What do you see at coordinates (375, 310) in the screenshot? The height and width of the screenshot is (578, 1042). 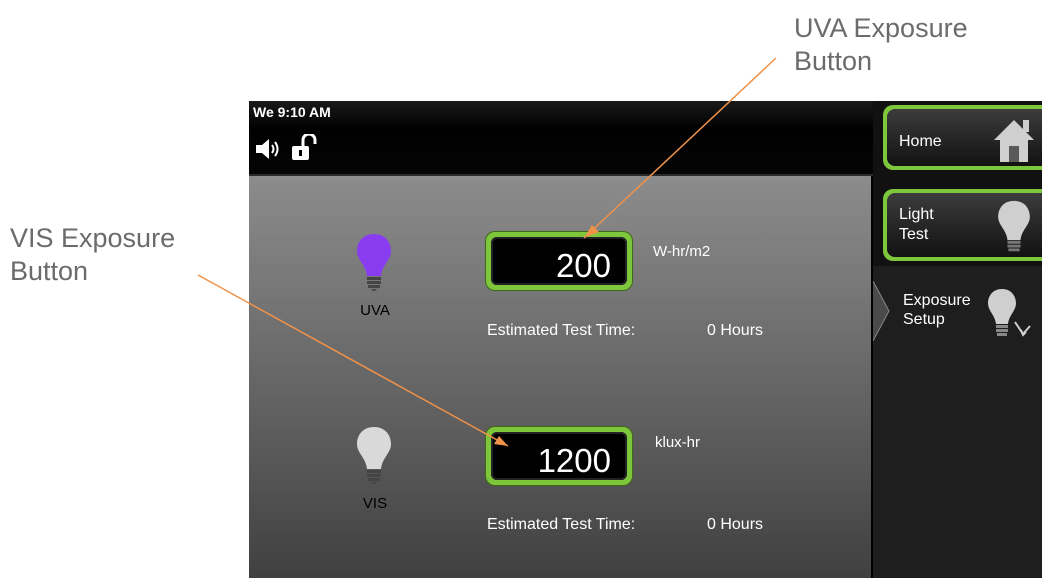 I see `uva-label: UVA` at bounding box center [375, 310].